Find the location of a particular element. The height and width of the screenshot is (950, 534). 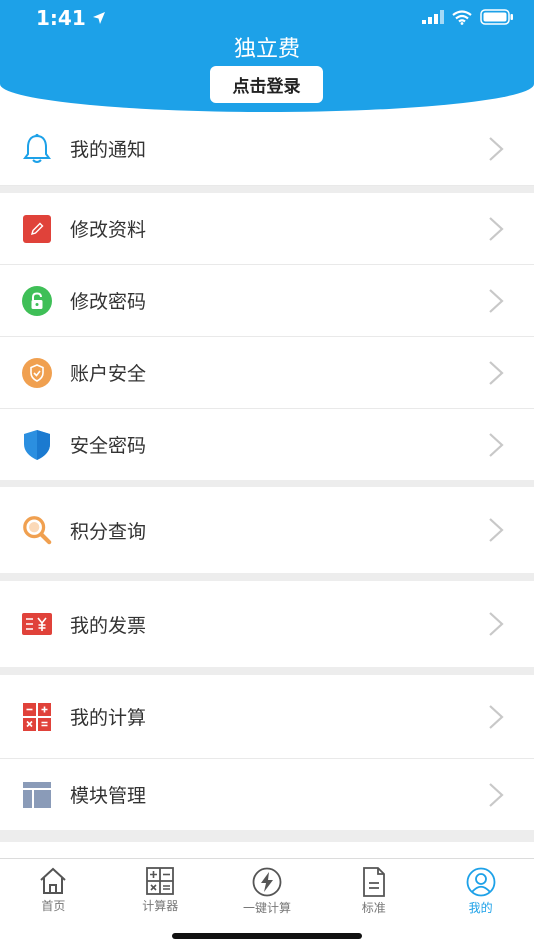

location-arrow-icon is located at coordinates (98, 18).